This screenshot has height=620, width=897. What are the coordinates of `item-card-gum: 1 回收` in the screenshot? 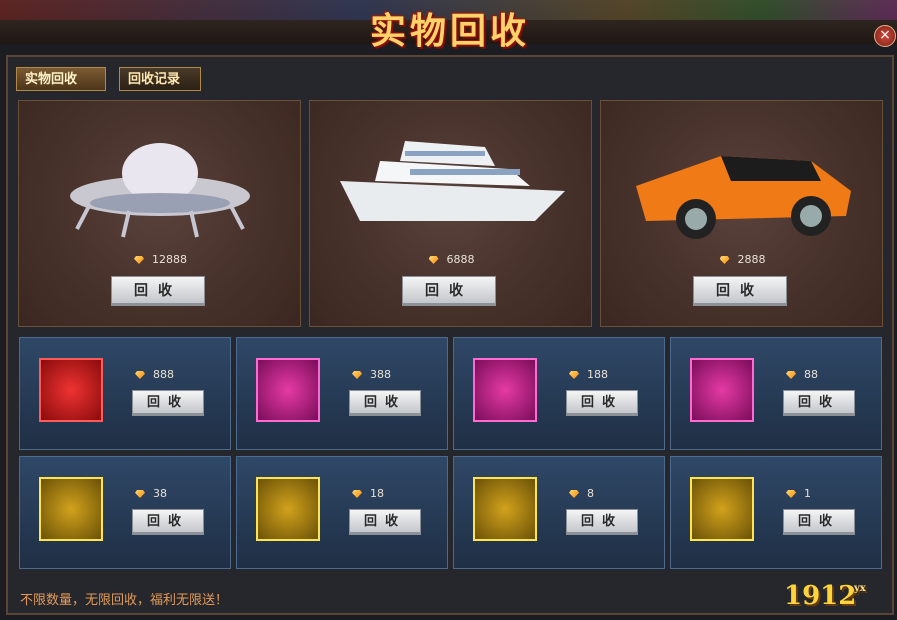 It's located at (776, 512).